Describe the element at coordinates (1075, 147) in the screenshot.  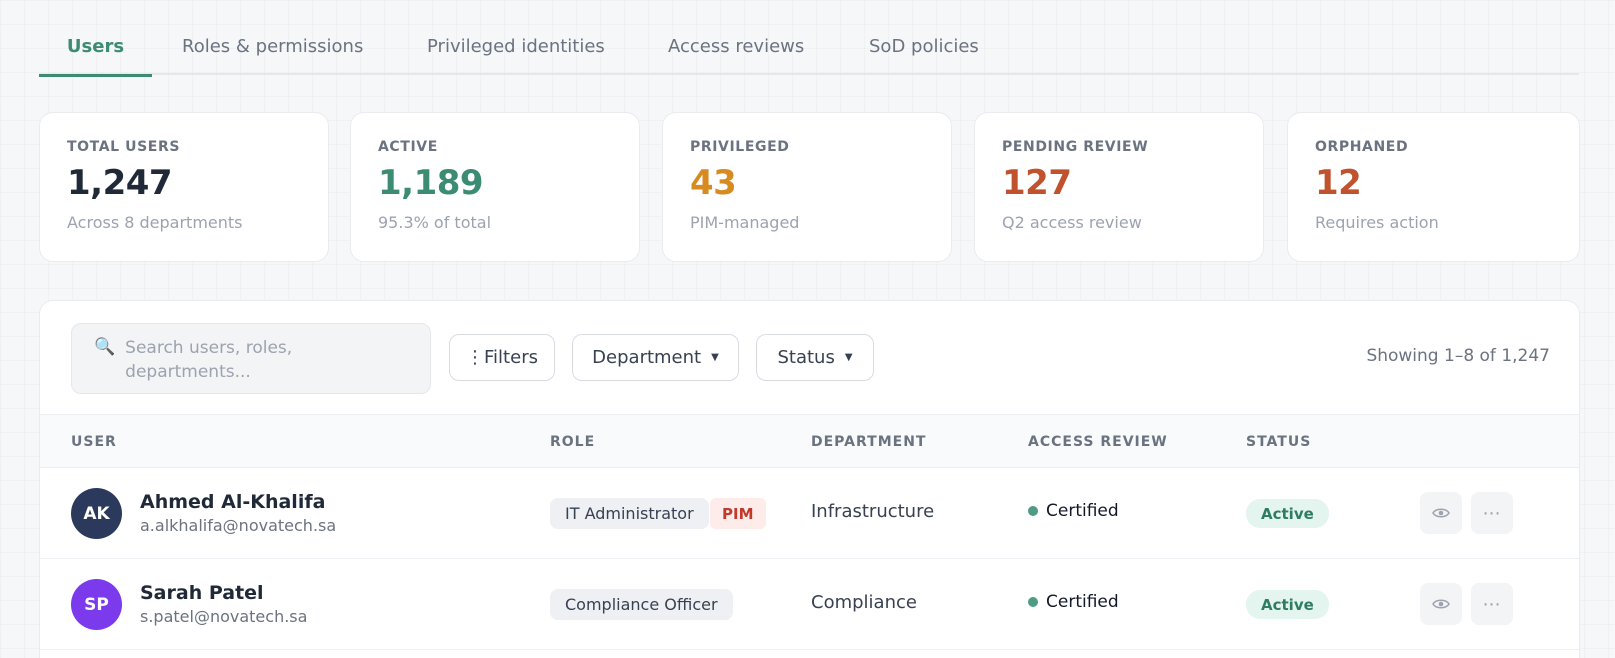
I see `stat-label: PENDING REVIEW` at that location.